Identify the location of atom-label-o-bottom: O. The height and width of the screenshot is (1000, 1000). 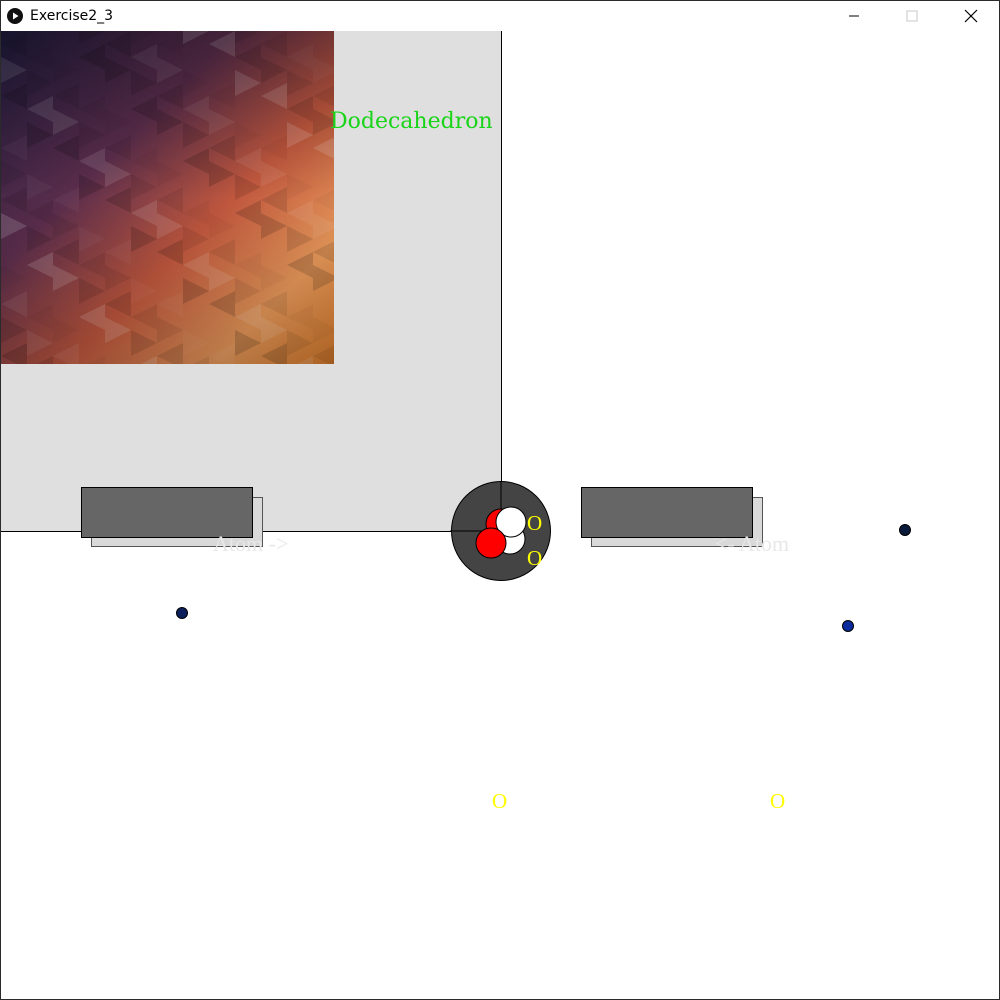
(535, 558).